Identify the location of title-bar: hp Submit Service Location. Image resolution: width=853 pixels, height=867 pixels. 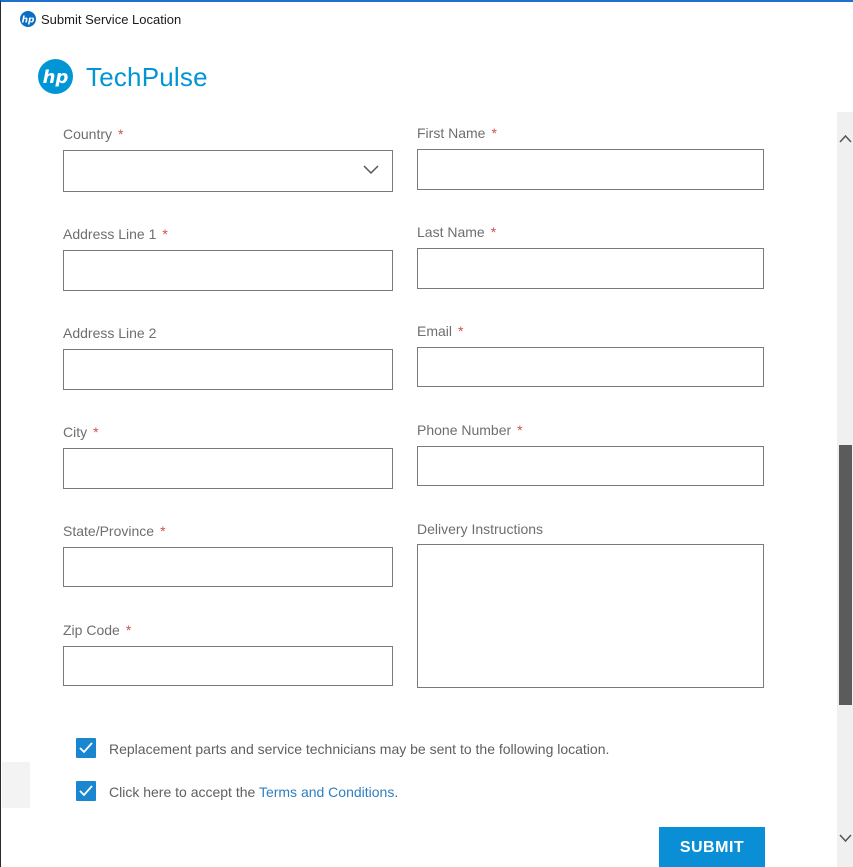
(427, 17).